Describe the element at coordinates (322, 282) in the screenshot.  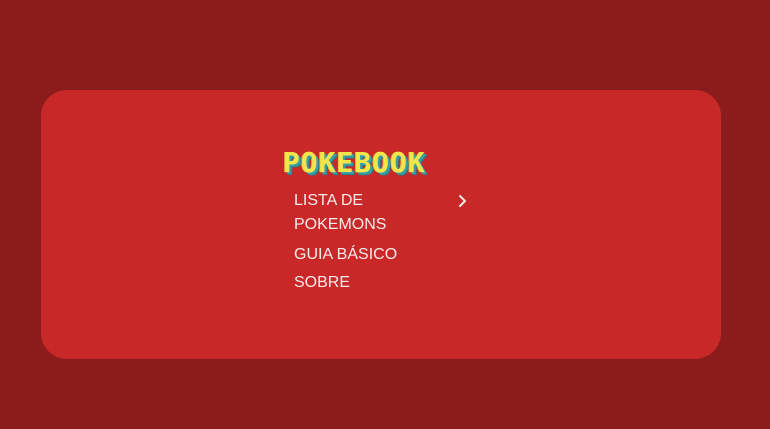
I see `menu-item-label: SOBRE` at that location.